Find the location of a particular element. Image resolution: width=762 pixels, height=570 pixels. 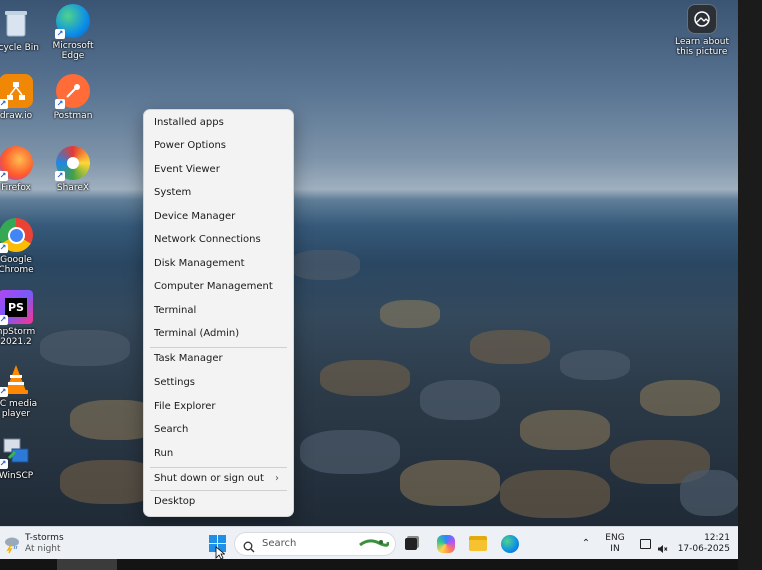

clock: 12:21 17-06-2025 is located at coordinates (703, 543).